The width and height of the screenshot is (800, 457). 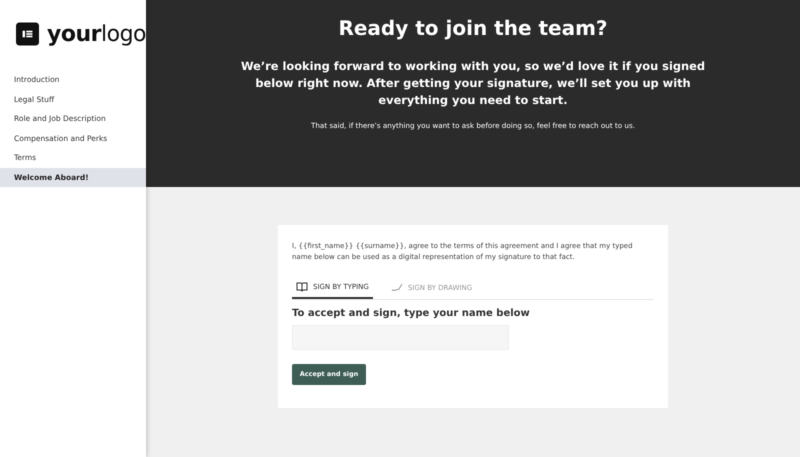 What do you see at coordinates (411, 313) in the screenshot?
I see `sign-prompt: To accept and sign, type your name below` at bounding box center [411, 313].